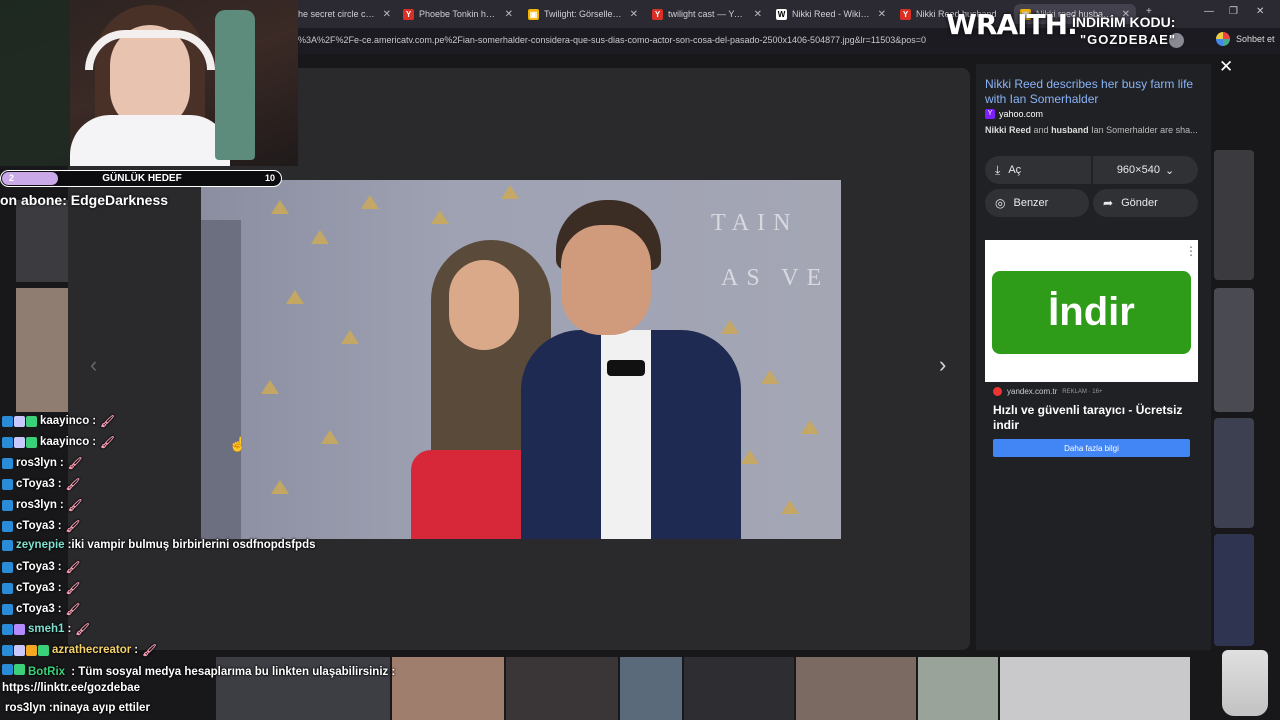 This screenshot has height=720, width=1280. Describe the element at coordinates (1037, 203) in the screenshot. I see `similar-button: ◎ Benzer` at that location.